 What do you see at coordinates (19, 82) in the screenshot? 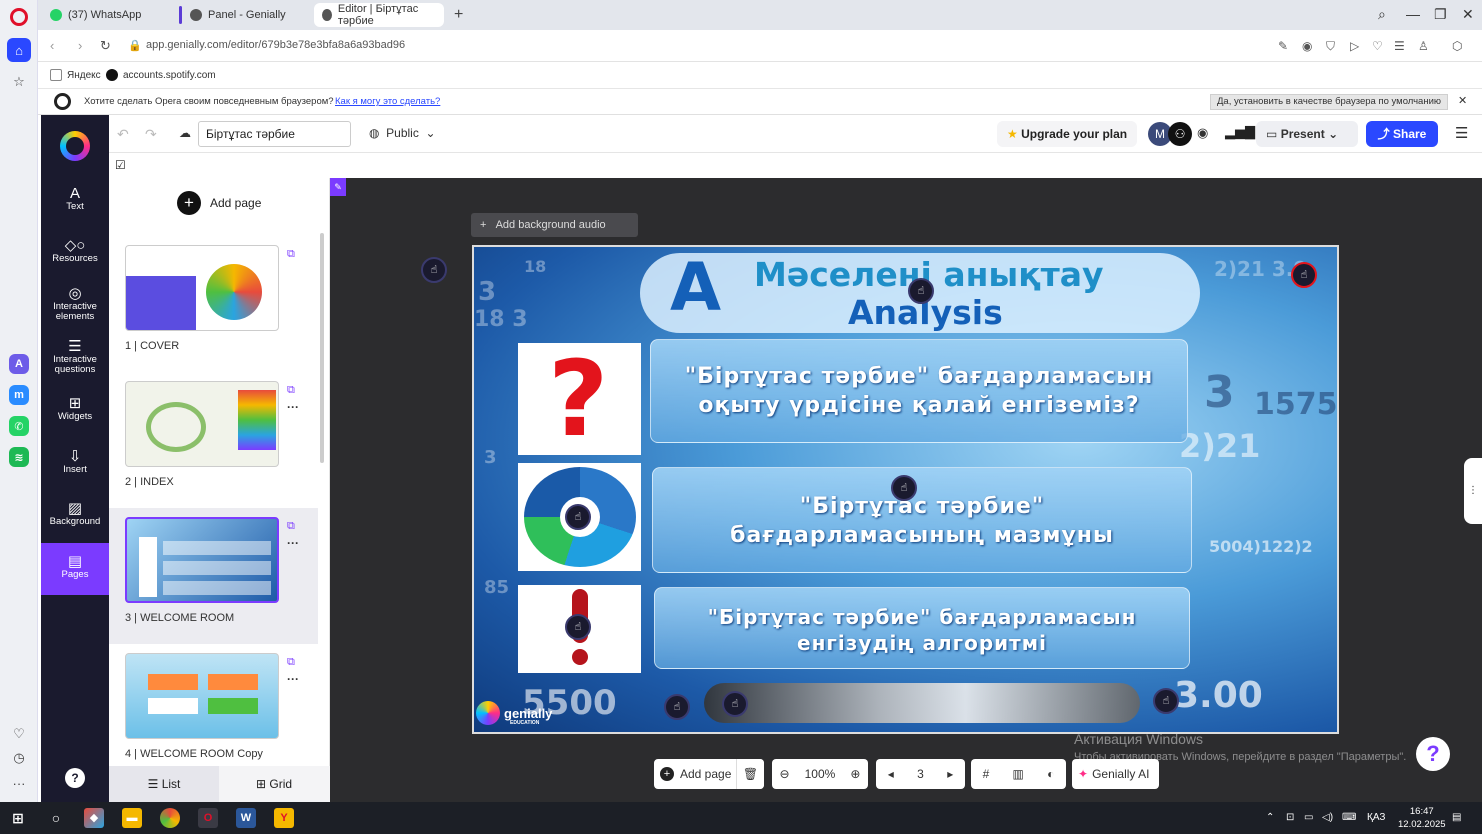
I see `star-icon: ☆` at bounding box center [19, 82].